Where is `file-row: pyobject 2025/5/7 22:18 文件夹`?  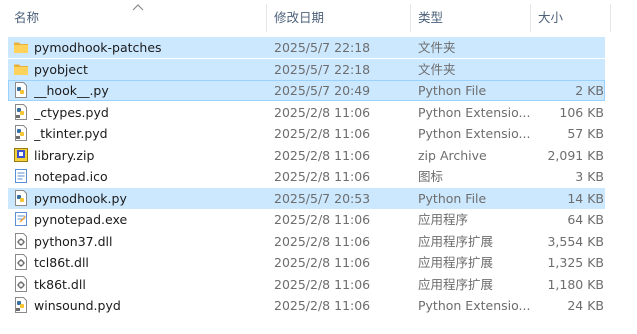
file-row: pyobject 2025/5/7 22:18 文件夹 is located at coordinates (306, 69).